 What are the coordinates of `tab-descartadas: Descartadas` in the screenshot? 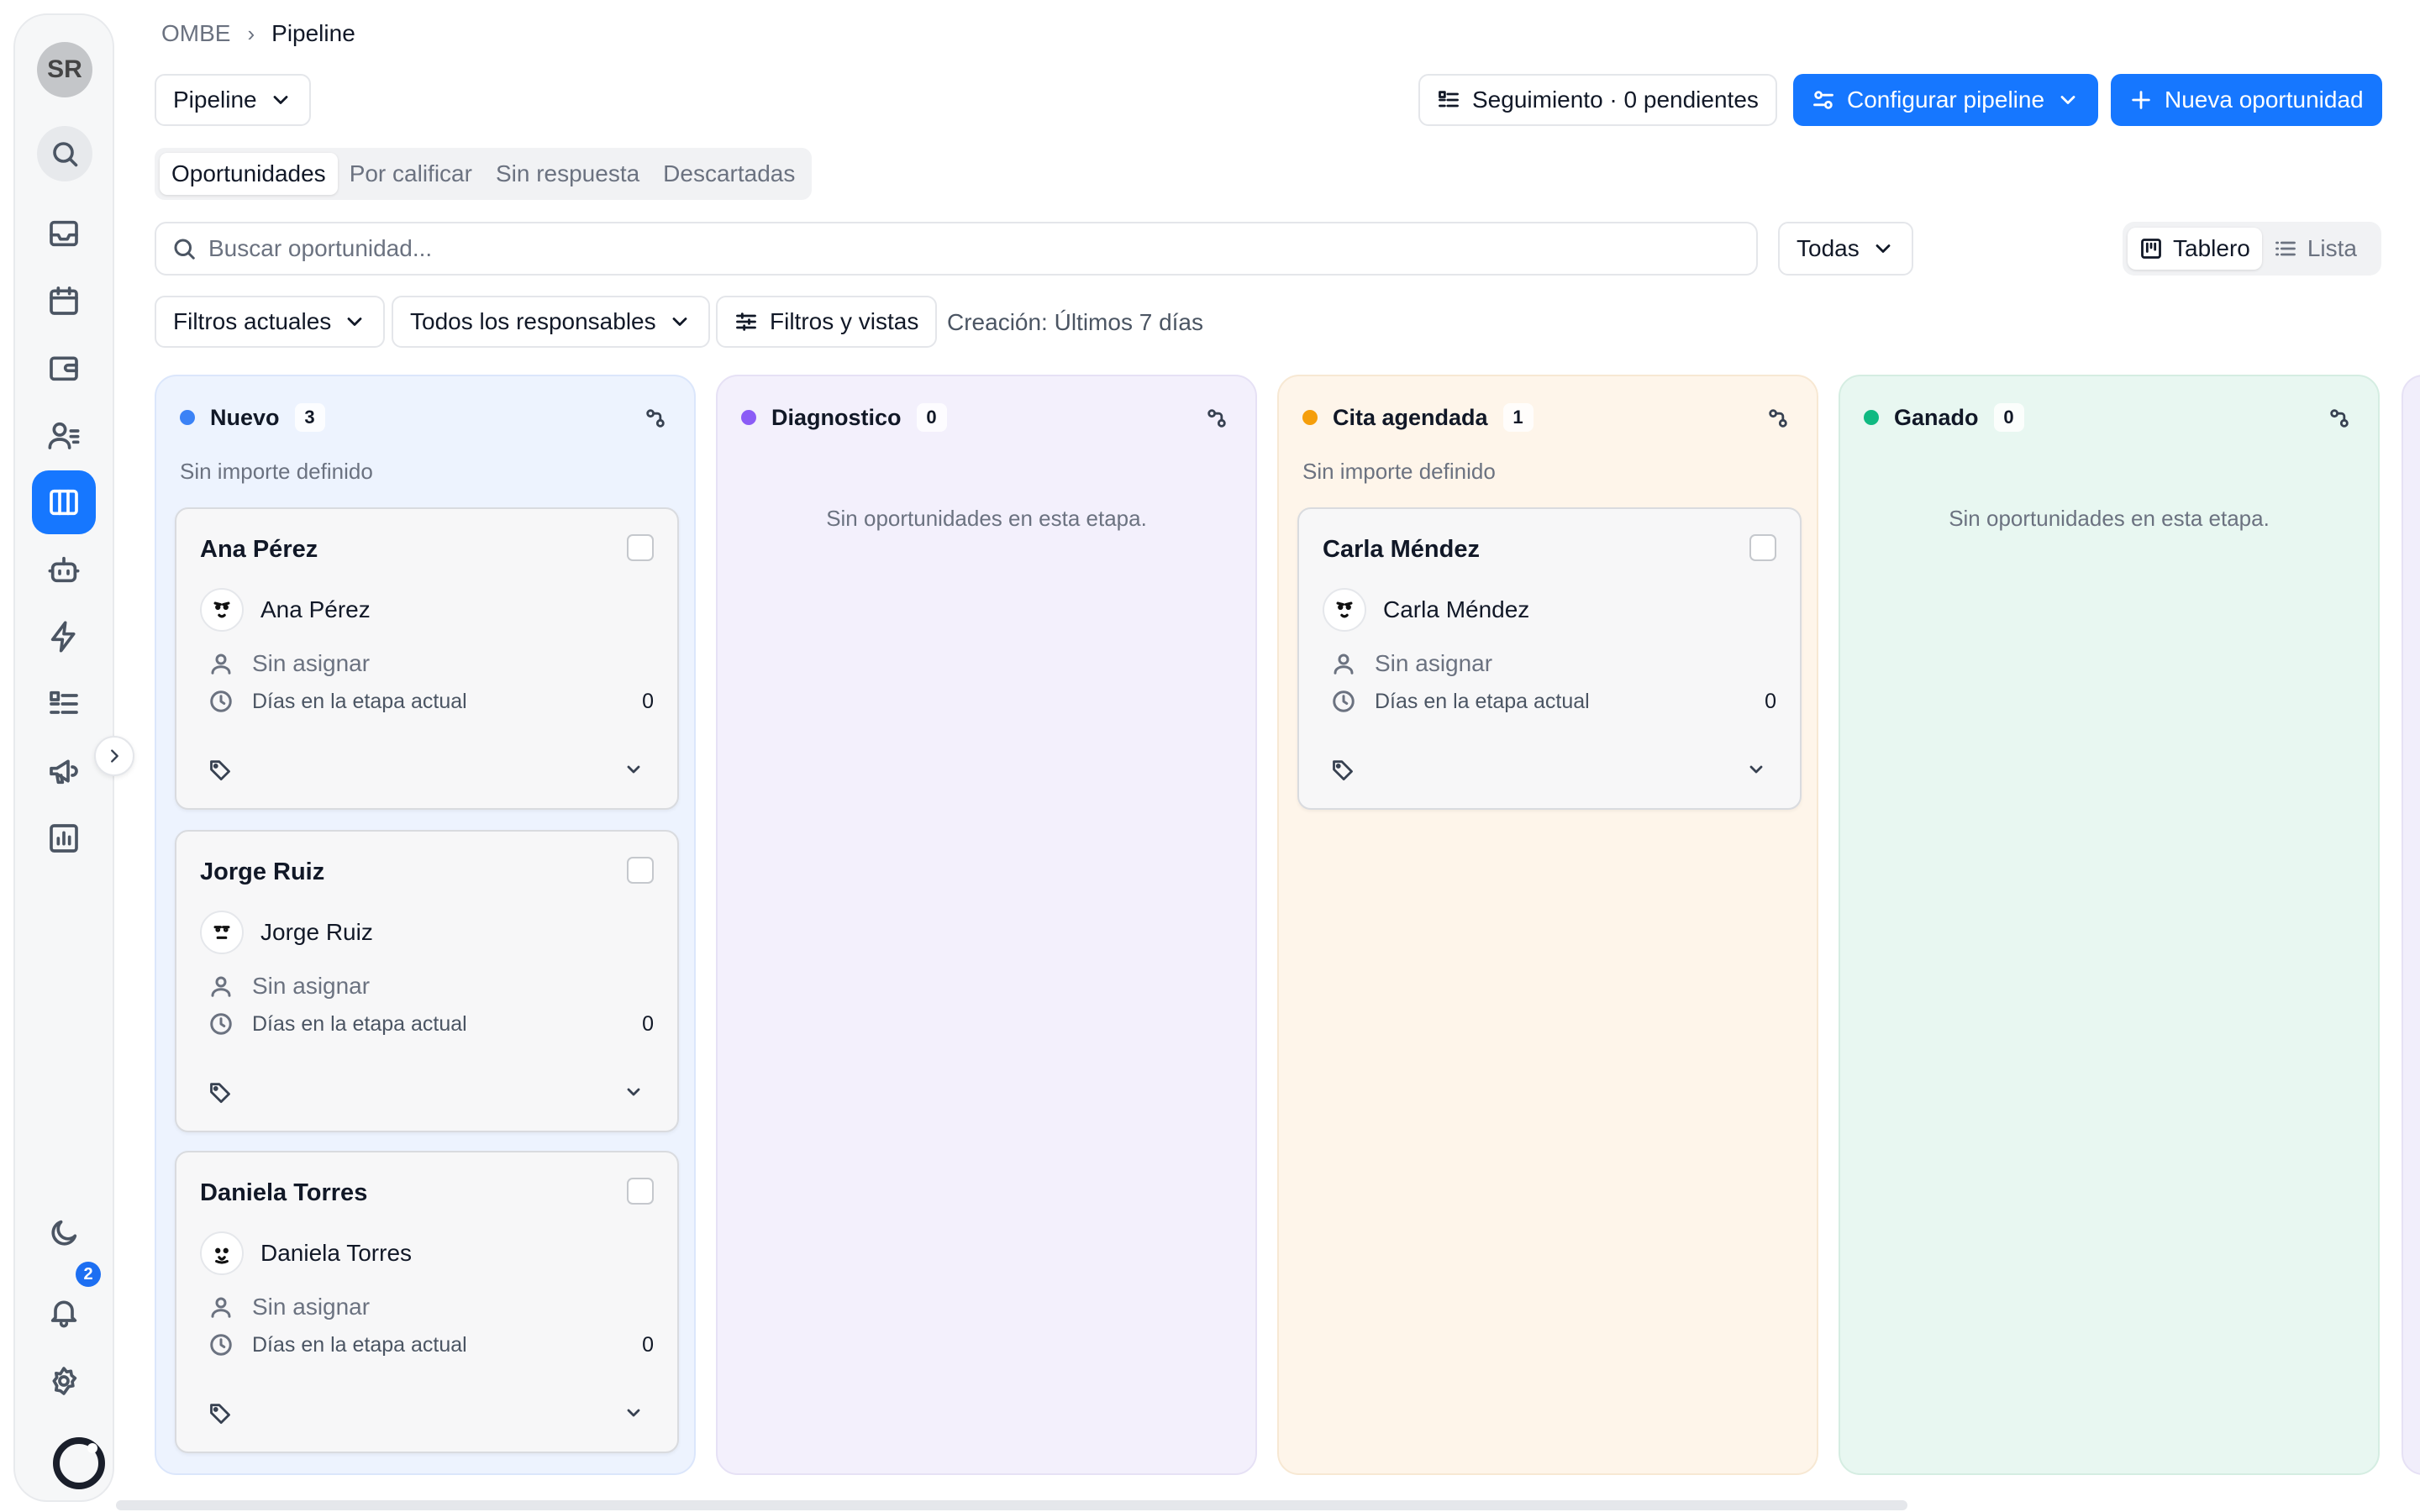 It's located at (729, 174).